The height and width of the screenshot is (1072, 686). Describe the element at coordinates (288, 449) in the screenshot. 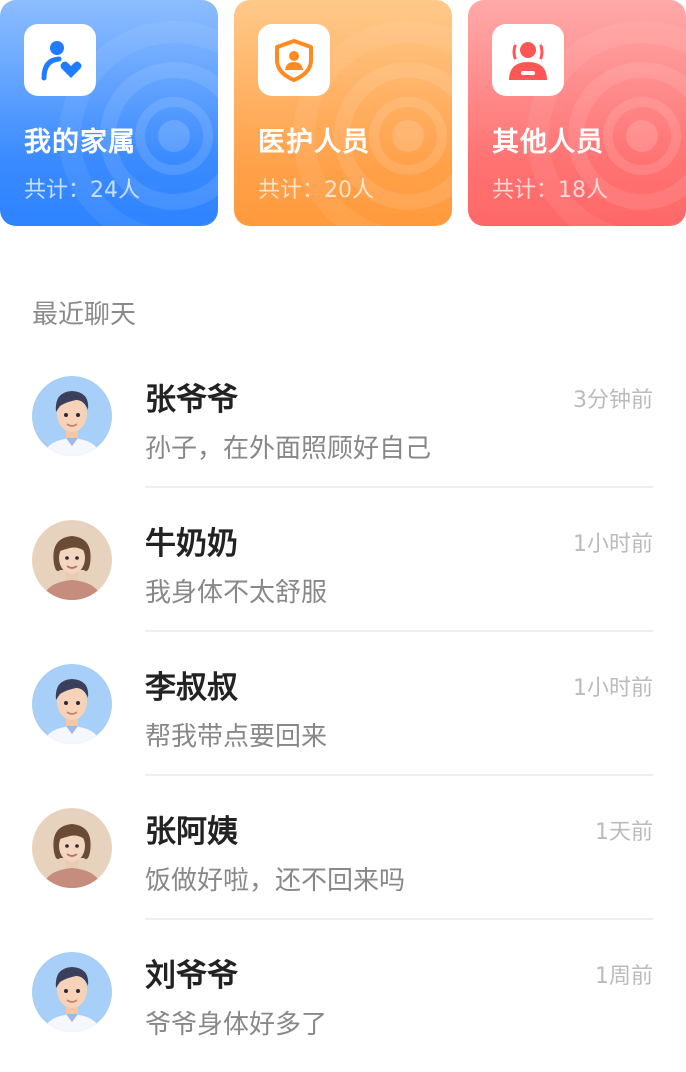

I see `last-message: 孙子，在外面照顾好自己` at that location.